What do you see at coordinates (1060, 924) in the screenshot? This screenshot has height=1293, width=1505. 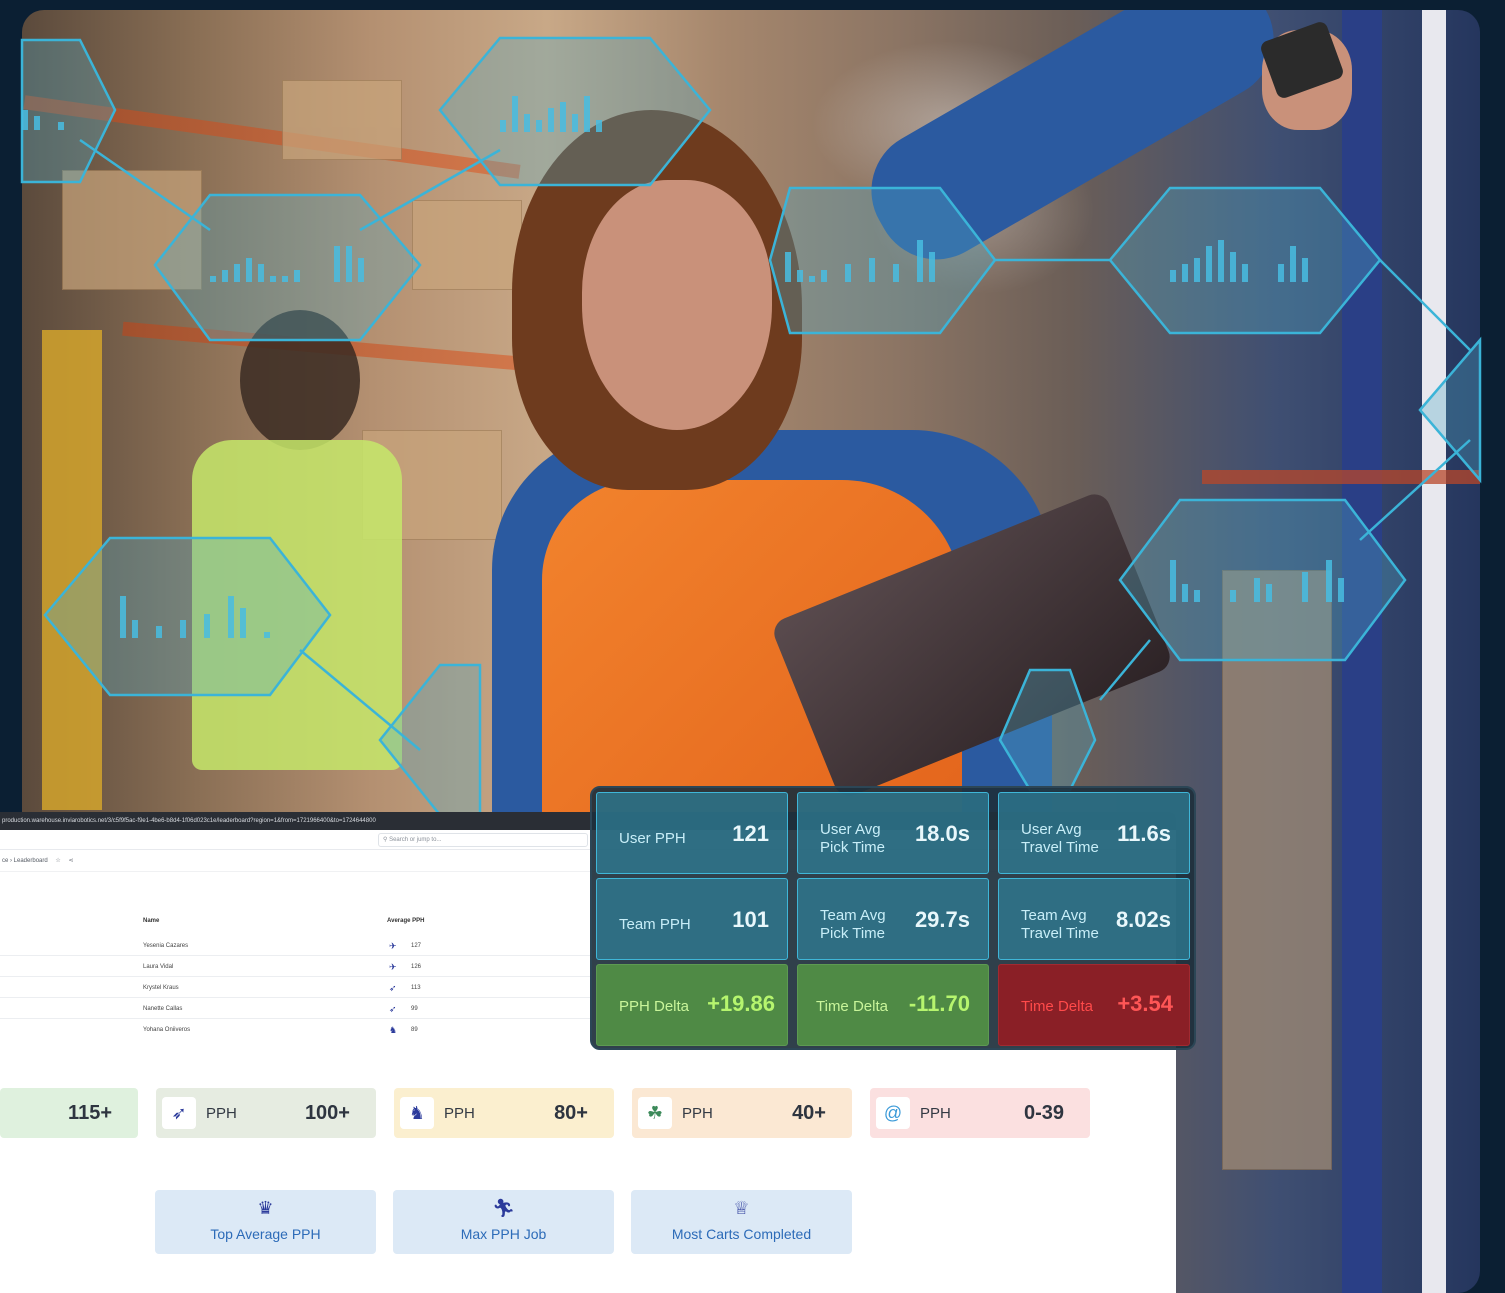 I see `metric-label: Team Avg Travel Time` at bounding box center [1060, 924].